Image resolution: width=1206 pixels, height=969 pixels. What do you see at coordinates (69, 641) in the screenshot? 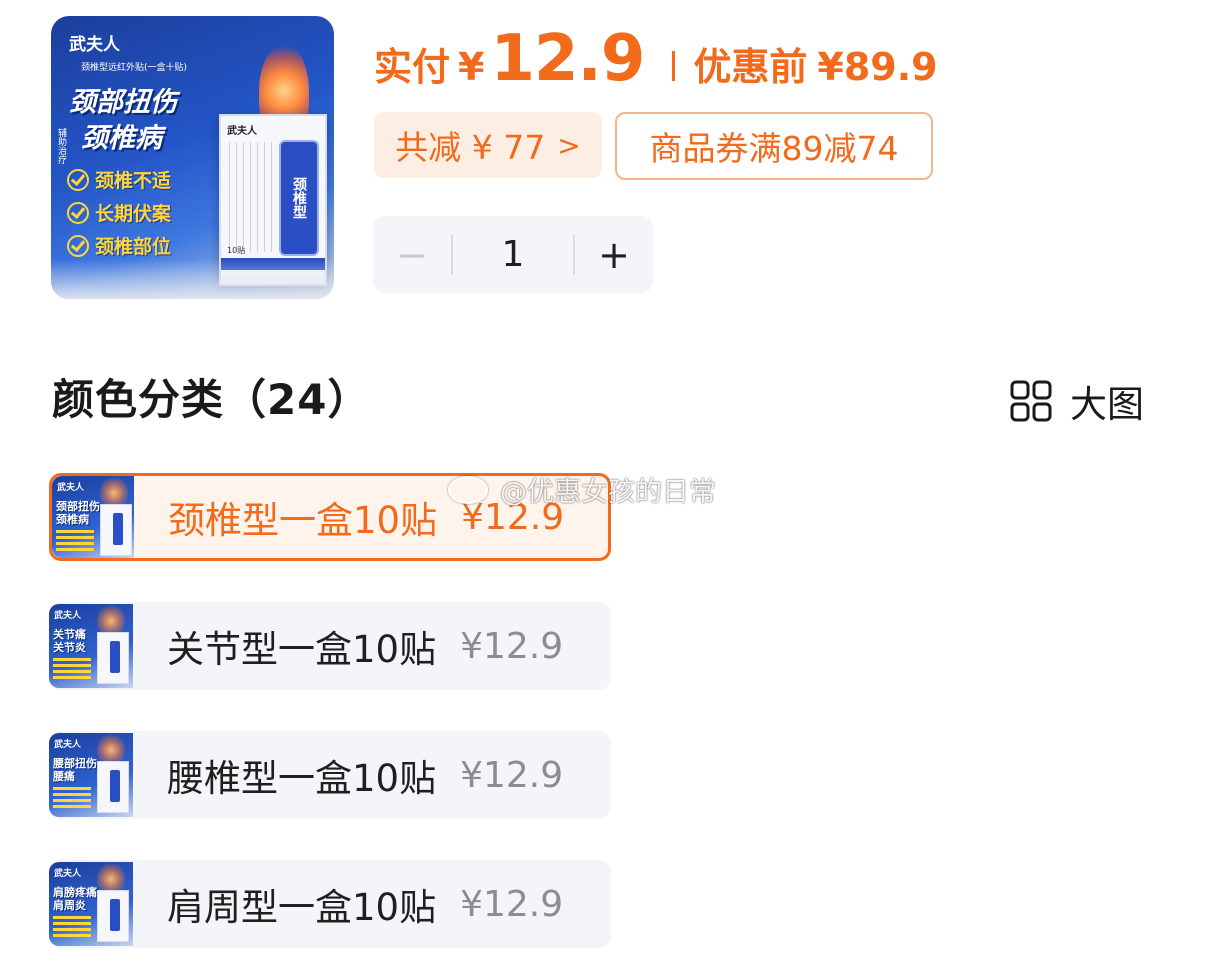
I see `thumb-title: 关节痛 关节炎` at bounding box center [69, 641].